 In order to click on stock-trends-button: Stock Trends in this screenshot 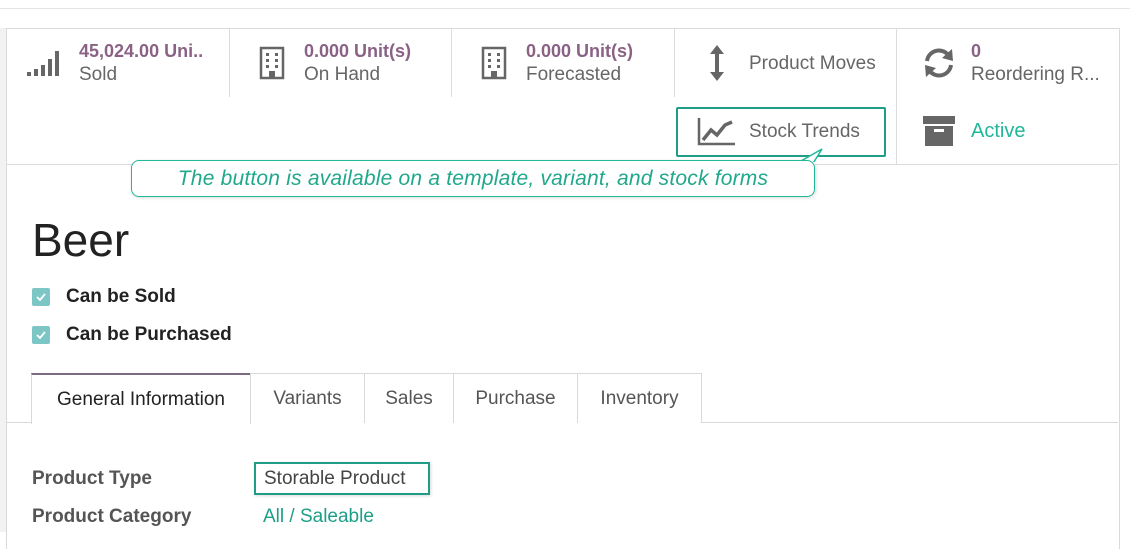, I will do `click(786, 131)`.